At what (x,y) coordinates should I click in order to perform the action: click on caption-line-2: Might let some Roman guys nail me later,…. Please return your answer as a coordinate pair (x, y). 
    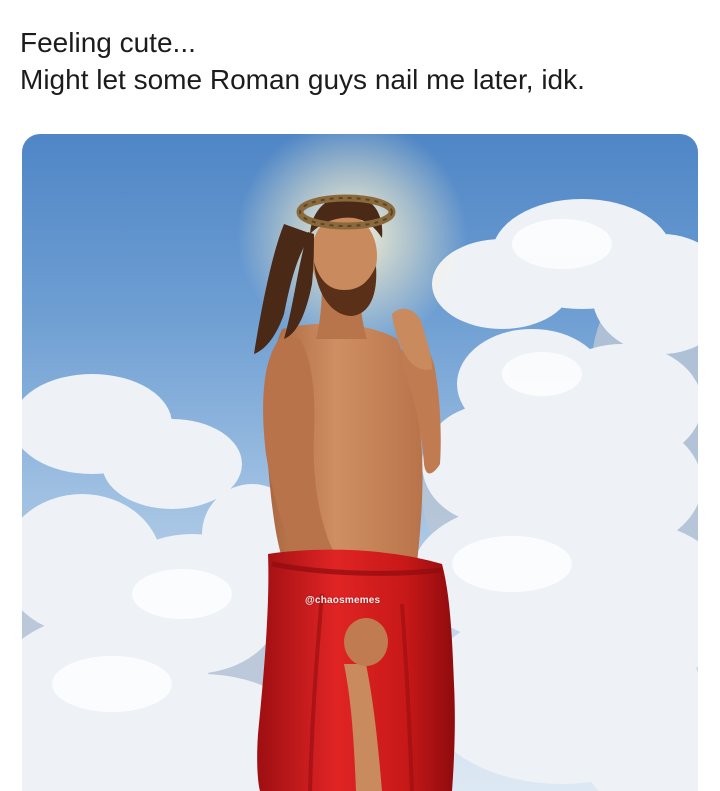
    Looking at the image, I should click on (302, 79).